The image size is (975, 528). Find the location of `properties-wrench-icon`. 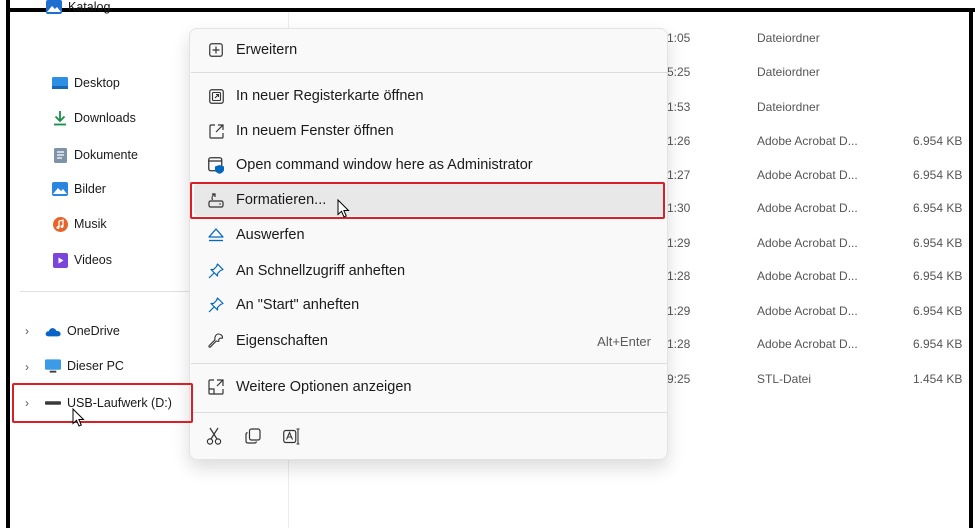

properties-wrench-icon is located at coordinates (216, 341).